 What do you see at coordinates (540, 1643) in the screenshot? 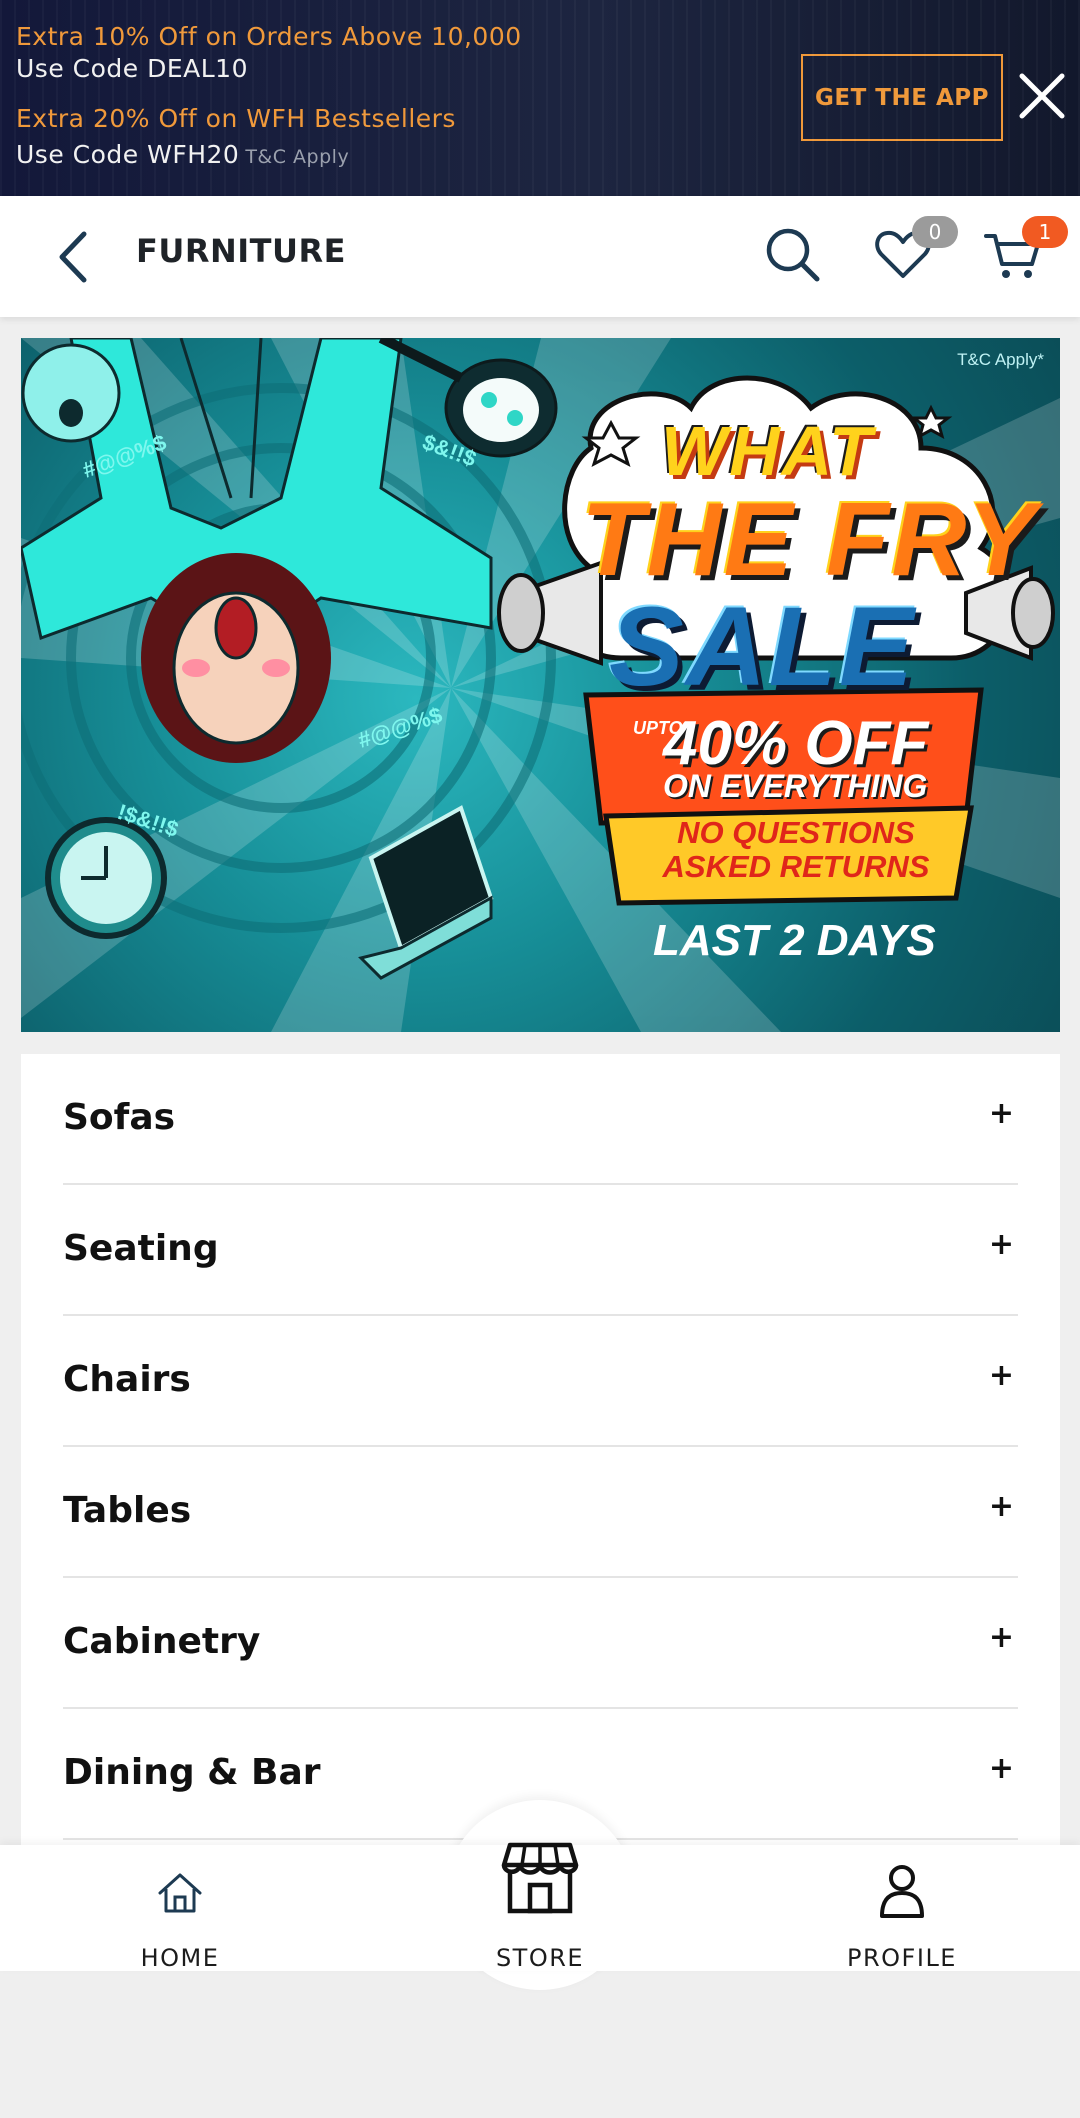
I see `category-item-cabinetry: Cabinetry +` at bounding box center [540, 1643].